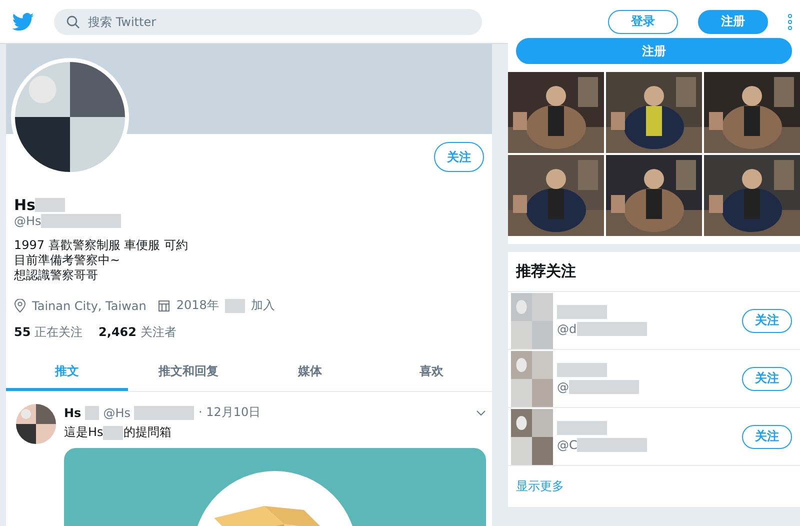  Describe the element at coordinates (563, 387) in the screenshot. I see `user-handle: @` at that location.